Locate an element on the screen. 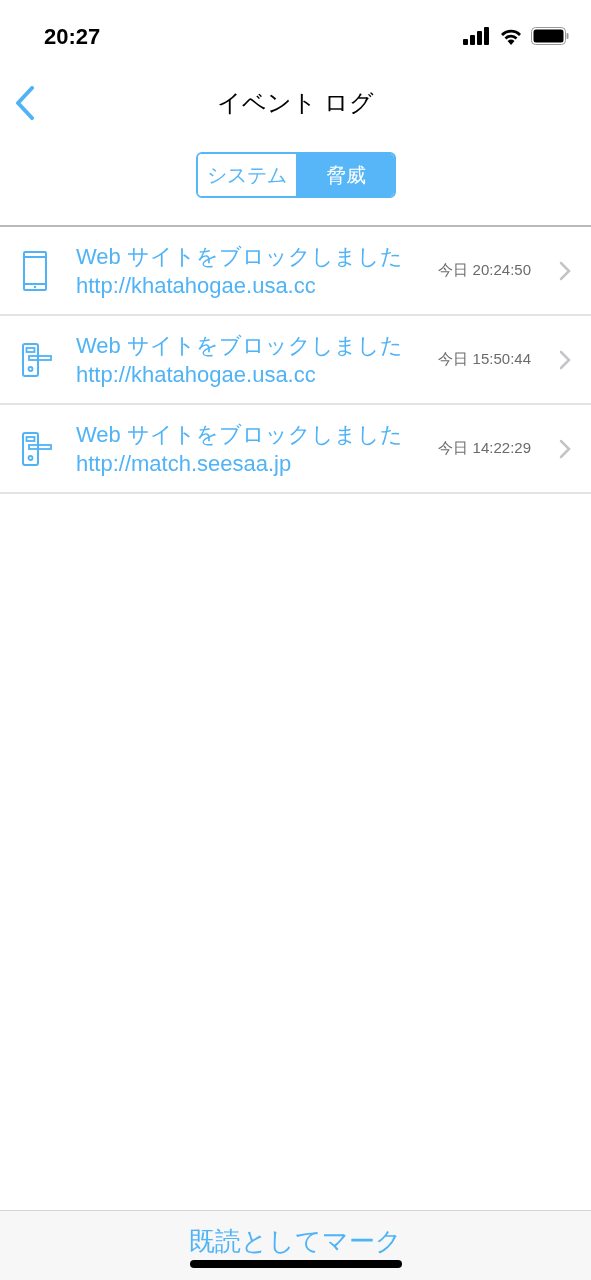 Image resolution: width=591 pixels, height=1280 pixels. screen-title: イベント ログ is located at coordinates (295, 103).